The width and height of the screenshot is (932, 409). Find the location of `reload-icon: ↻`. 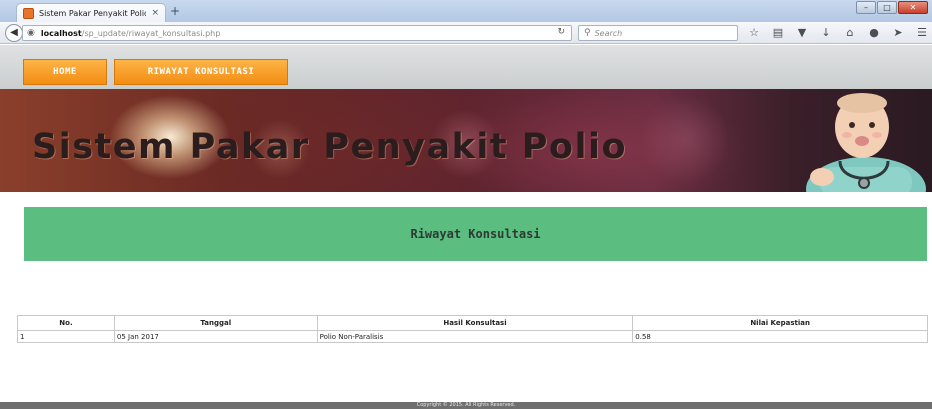

reload-icon: ↻ is located at coordinates (561, 32).